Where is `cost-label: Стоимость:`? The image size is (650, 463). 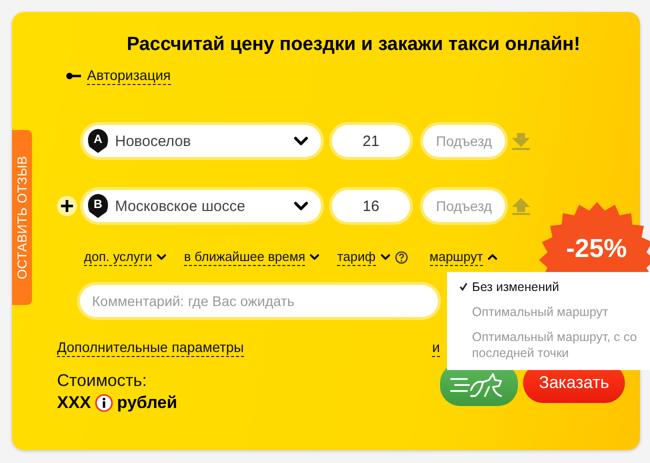
cost-label: Стоимость: is located at coordinates (102, 381).